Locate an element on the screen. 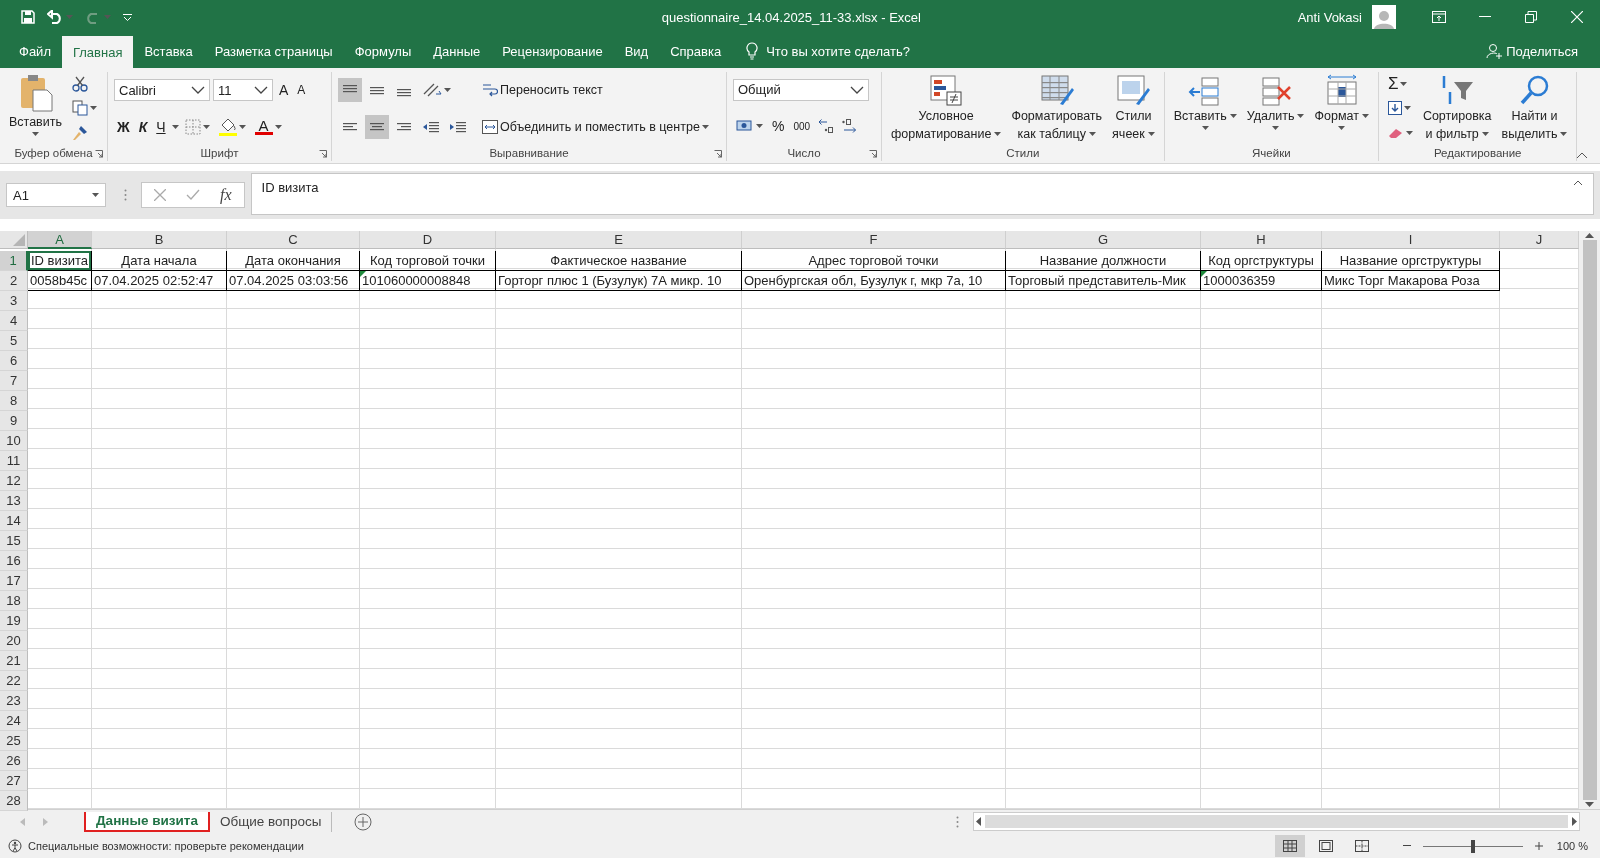  find-select-button: Найти и выделить is located at coordinates (1534, 108).